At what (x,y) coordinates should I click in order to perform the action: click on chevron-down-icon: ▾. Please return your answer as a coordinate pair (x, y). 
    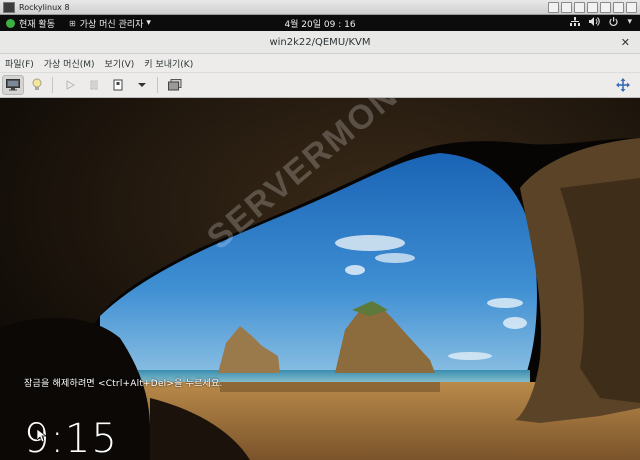
    Looking at the image, I should click on (148, 23).